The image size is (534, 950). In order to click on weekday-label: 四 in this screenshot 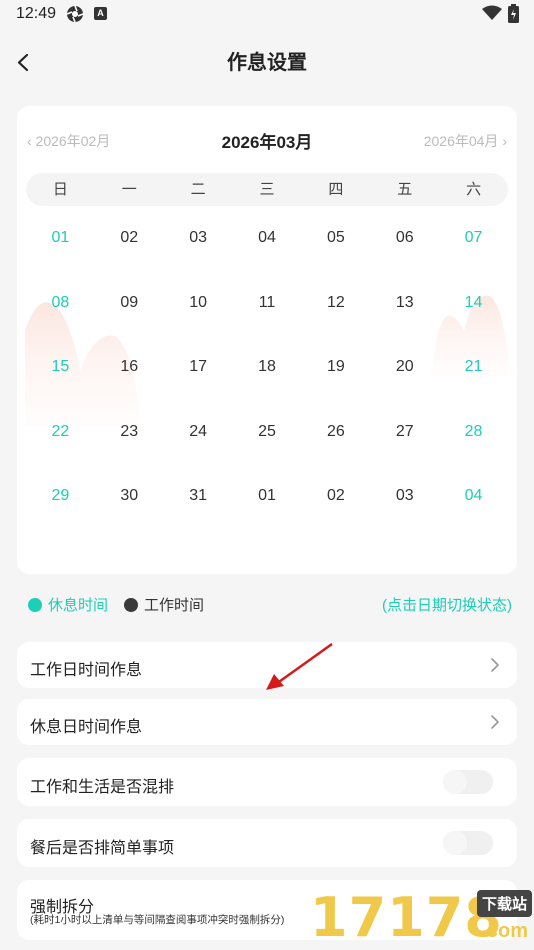, I will do `click(336, 189)`.